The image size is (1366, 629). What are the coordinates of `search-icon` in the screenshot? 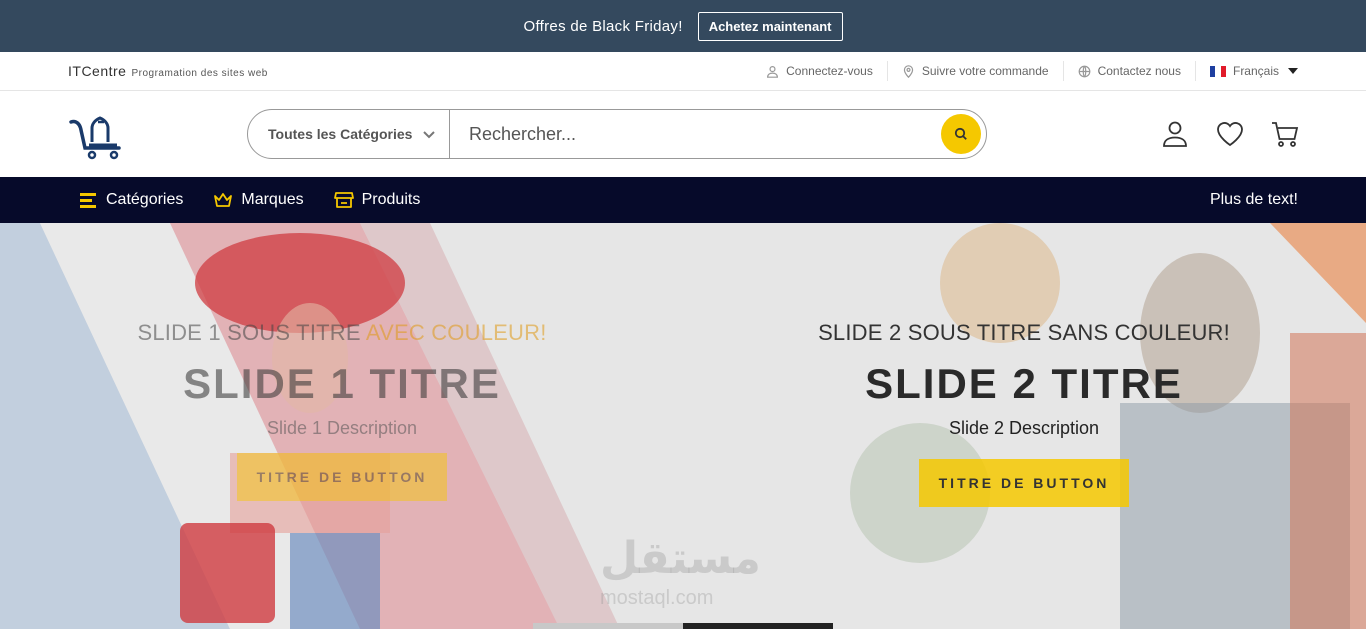 It's located at (960, 133).